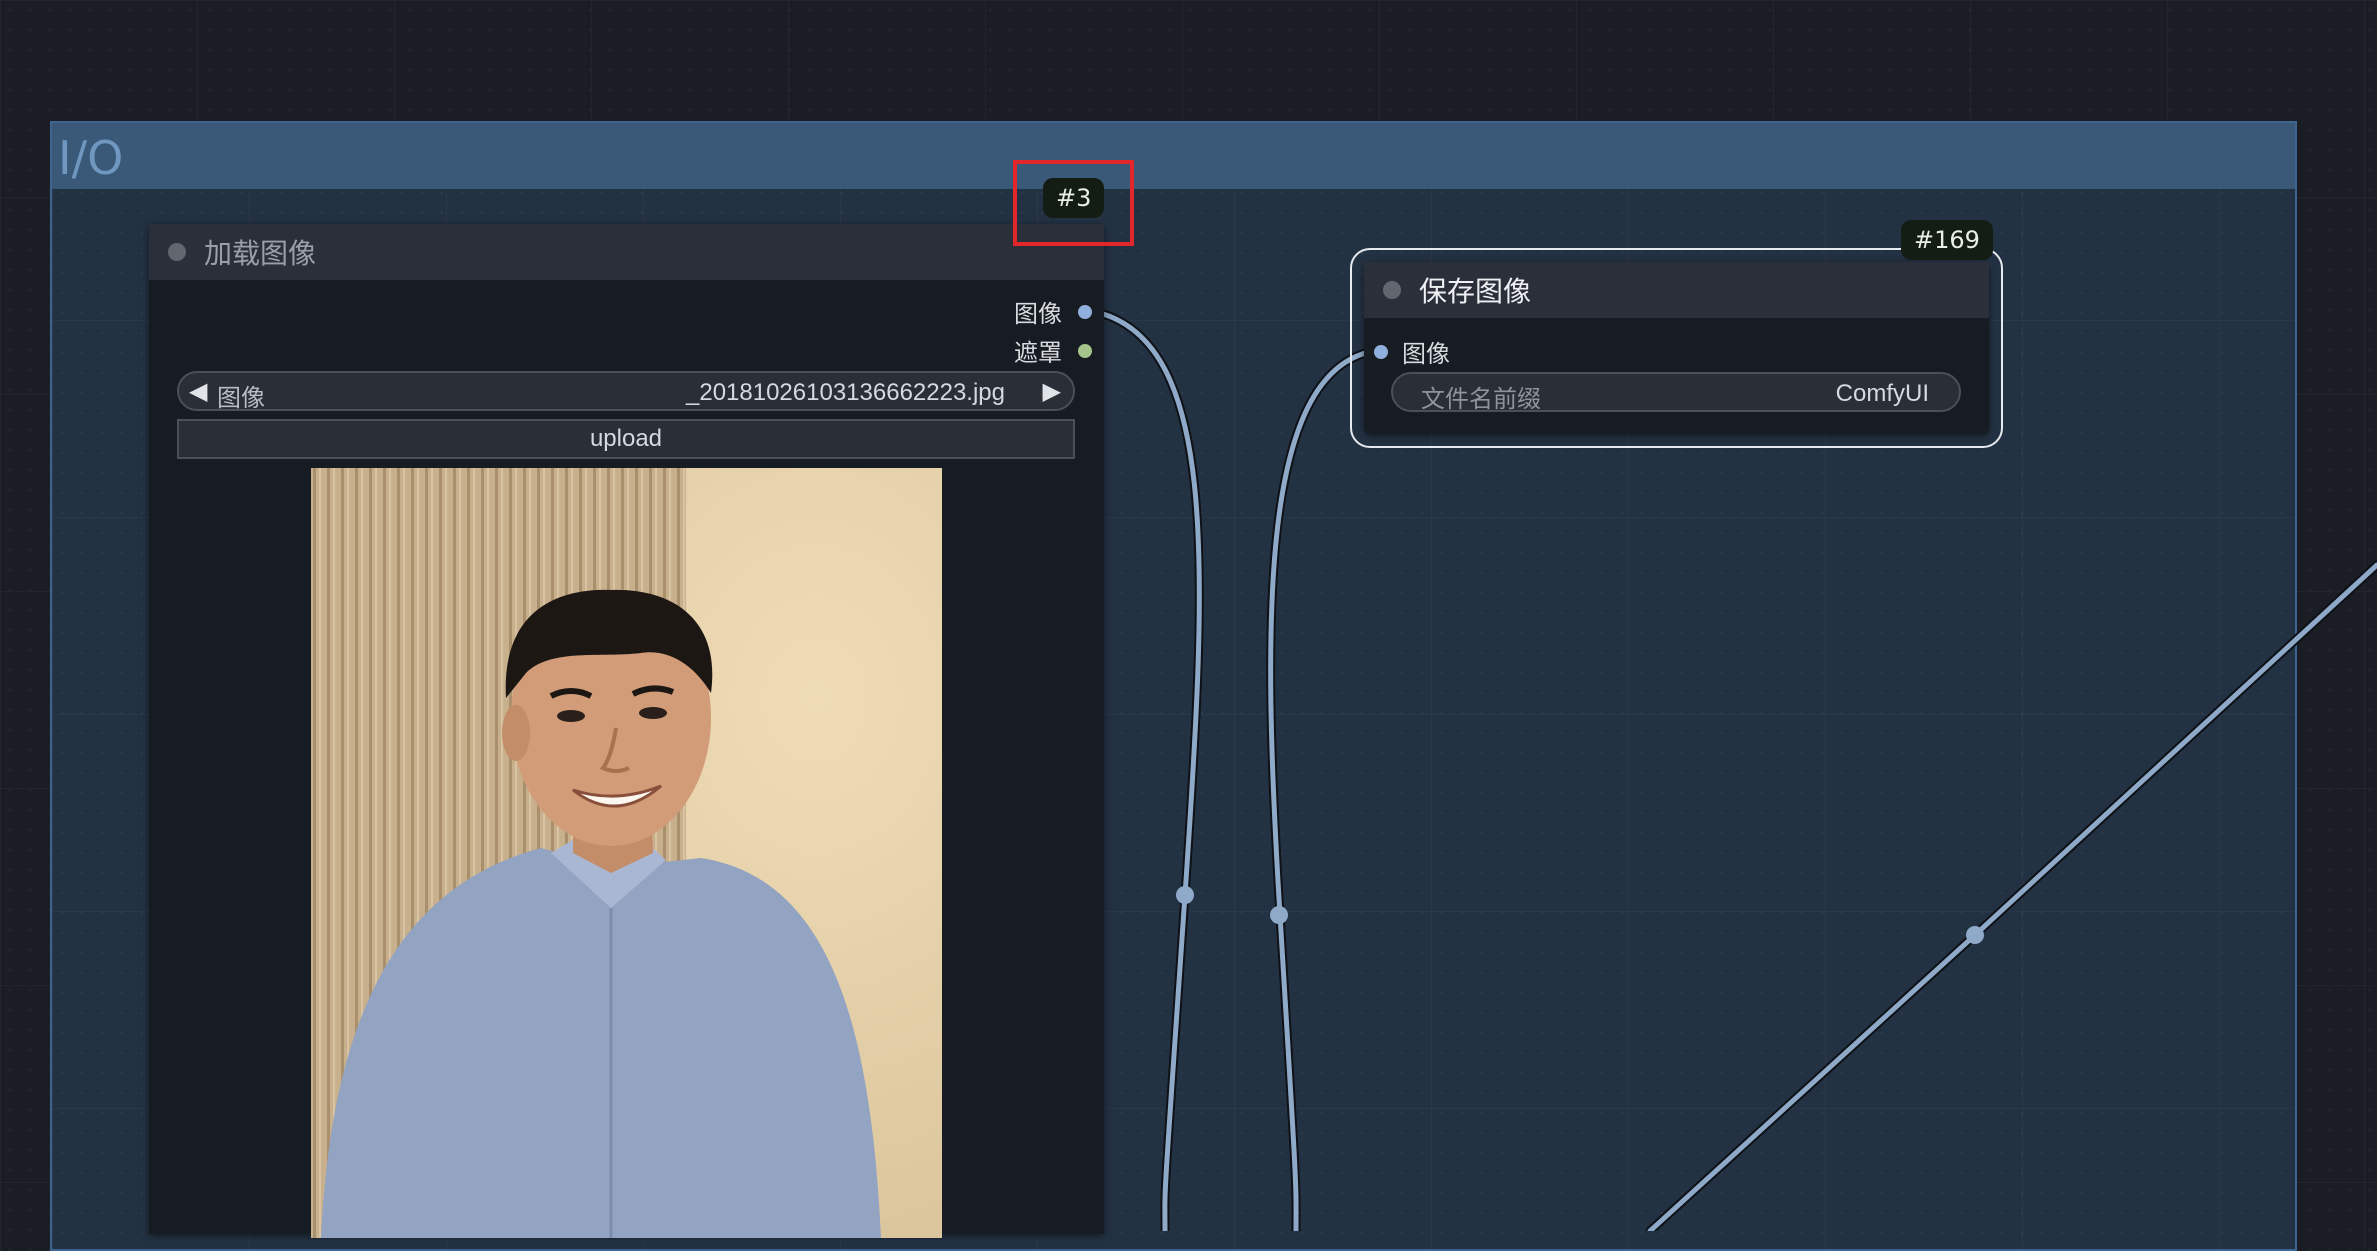  I want to click on widget-label: 文件名前缀, so click(1481, 399).